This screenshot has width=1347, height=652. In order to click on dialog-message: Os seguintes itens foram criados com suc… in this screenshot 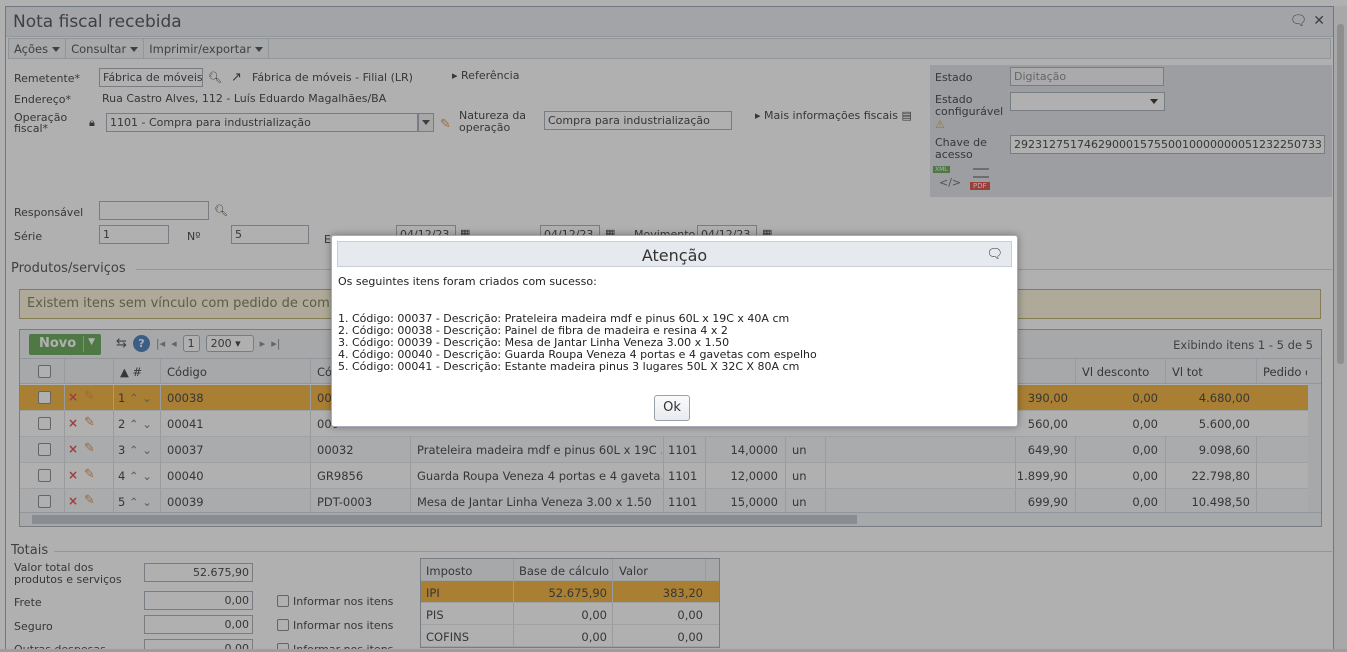, I will do `click(577, 324)`.